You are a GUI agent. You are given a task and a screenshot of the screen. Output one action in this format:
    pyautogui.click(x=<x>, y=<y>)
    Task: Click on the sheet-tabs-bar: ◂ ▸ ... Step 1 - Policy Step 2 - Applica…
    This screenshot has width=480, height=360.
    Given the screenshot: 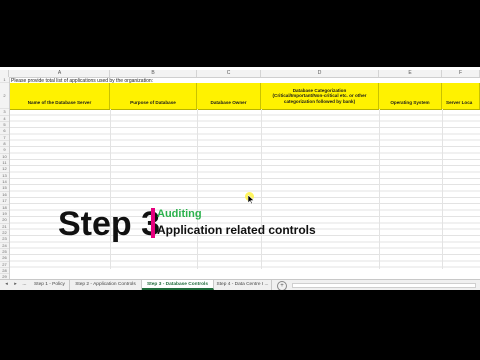 What is the action you would take?
    pyautogui.click(x=240, y=284)
    